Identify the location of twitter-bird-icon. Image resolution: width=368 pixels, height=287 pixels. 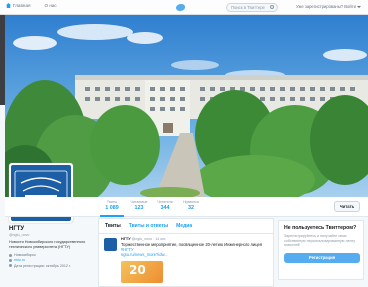
(180, 7).